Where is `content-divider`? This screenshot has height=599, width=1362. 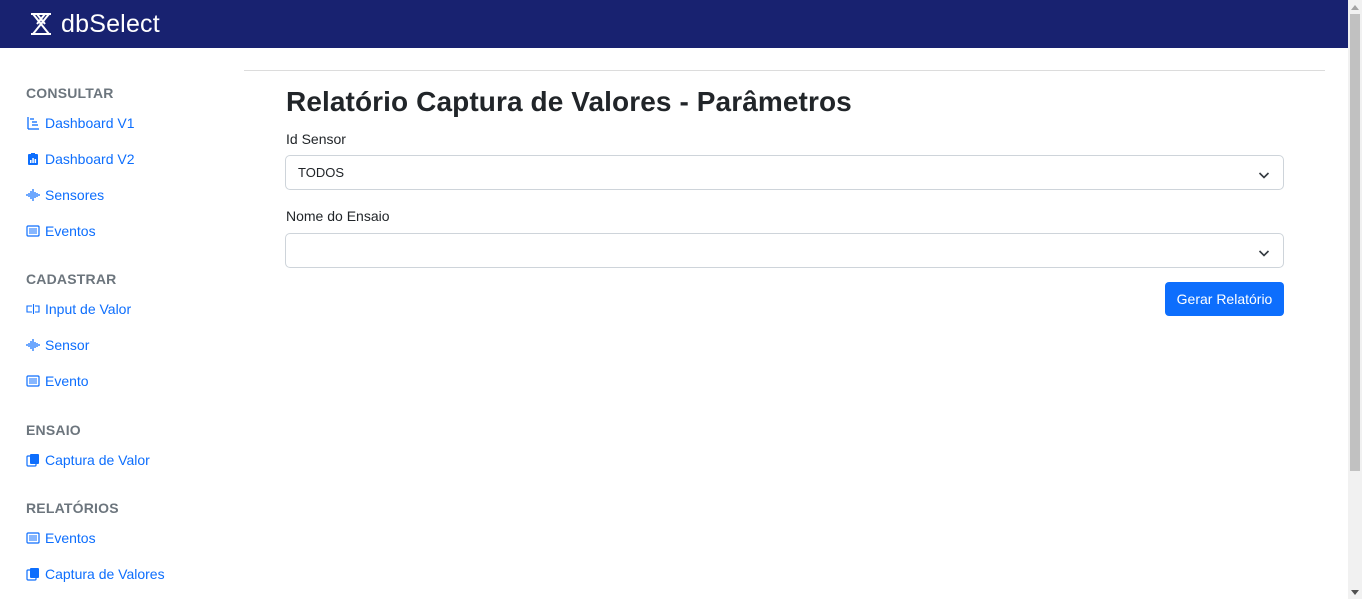 content-divider is located at coordinates (784, 70).